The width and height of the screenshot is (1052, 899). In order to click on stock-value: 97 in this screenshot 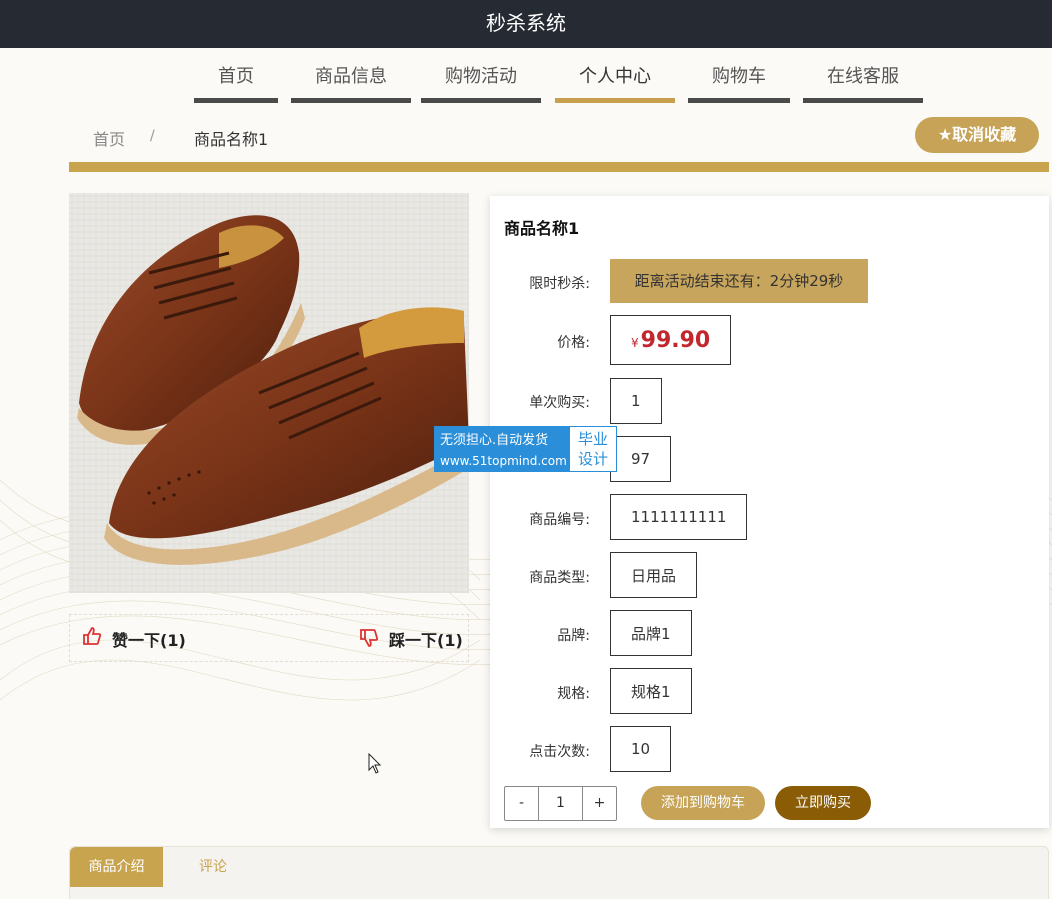, I will do `click(641, 459)`.